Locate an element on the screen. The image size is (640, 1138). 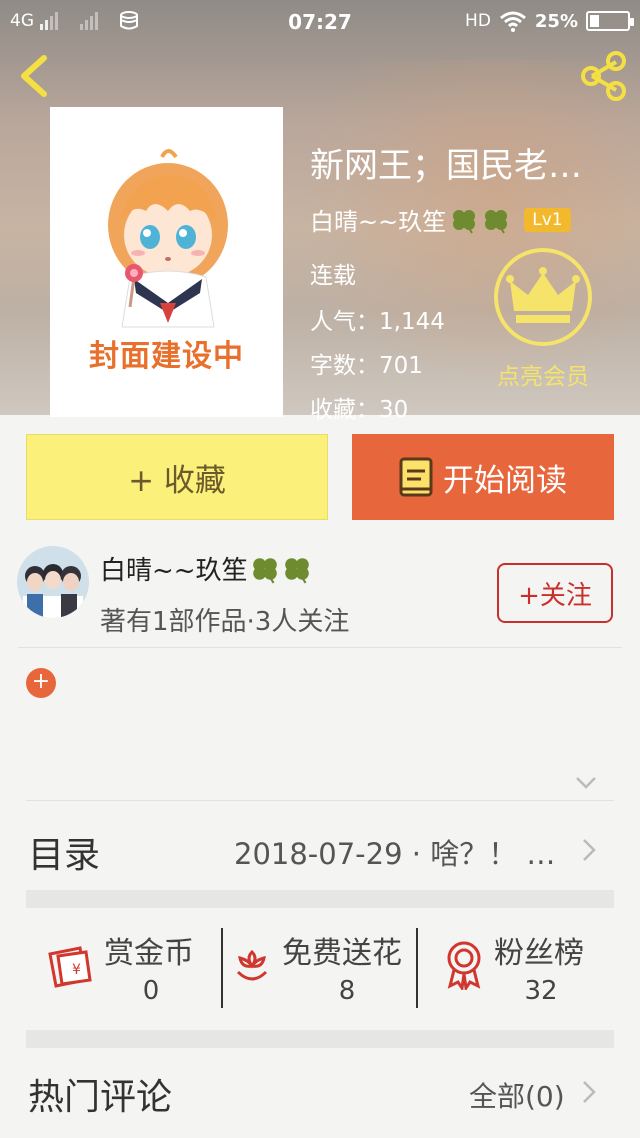
book-popularity: 人气：1,144 is located at coordinates (377, 319).